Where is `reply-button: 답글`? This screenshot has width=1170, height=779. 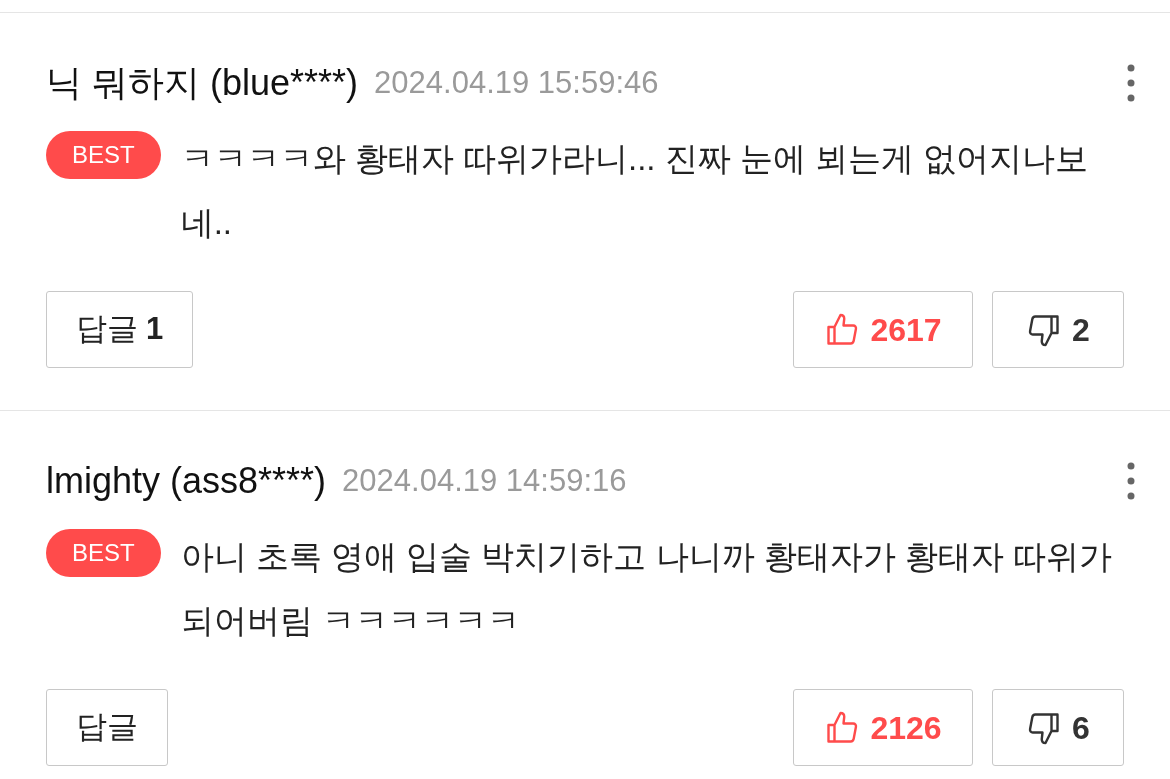 reply-button: 답글 is located at coordinates (107, 727).